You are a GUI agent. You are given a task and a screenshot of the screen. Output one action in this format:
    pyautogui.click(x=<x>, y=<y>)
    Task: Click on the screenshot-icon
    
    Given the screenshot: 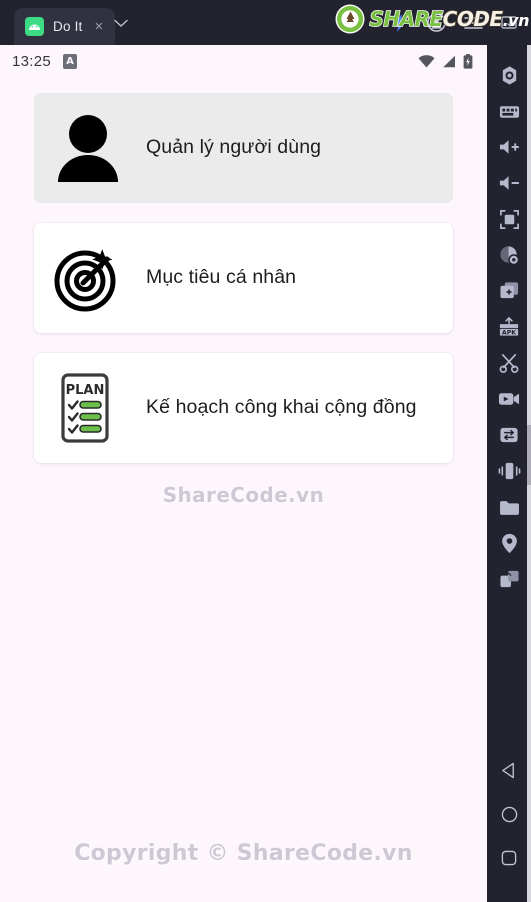 What is the action you would take?
    pyautogui.click(x=510, y=23)
    